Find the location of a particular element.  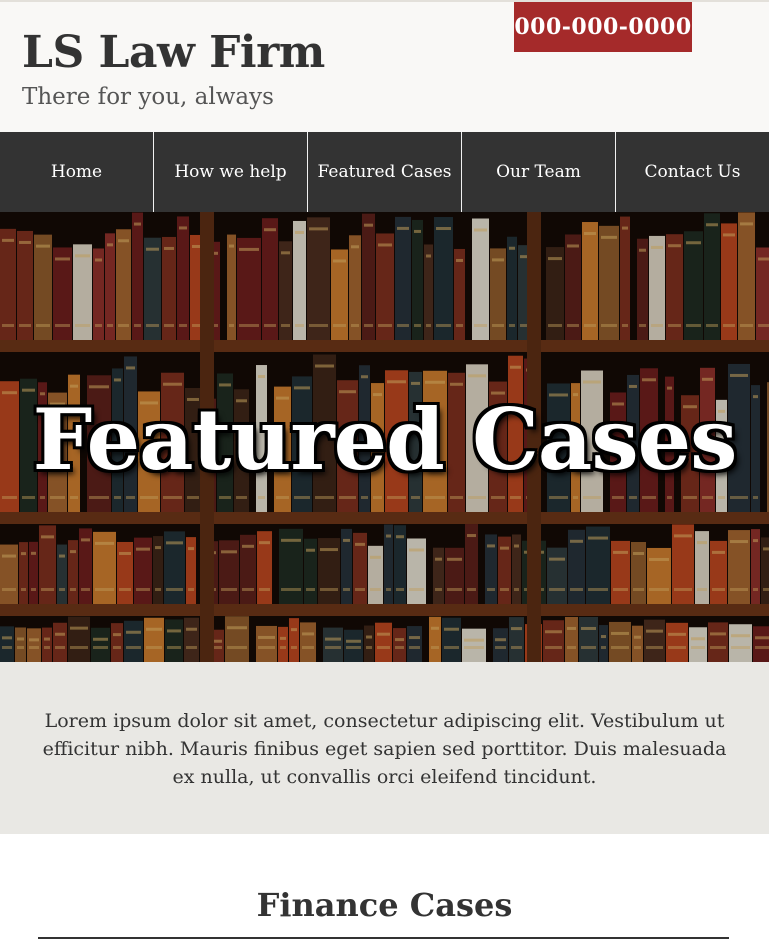

nav-item-contact-us: Contact Us is located at coordinates (692, 172).